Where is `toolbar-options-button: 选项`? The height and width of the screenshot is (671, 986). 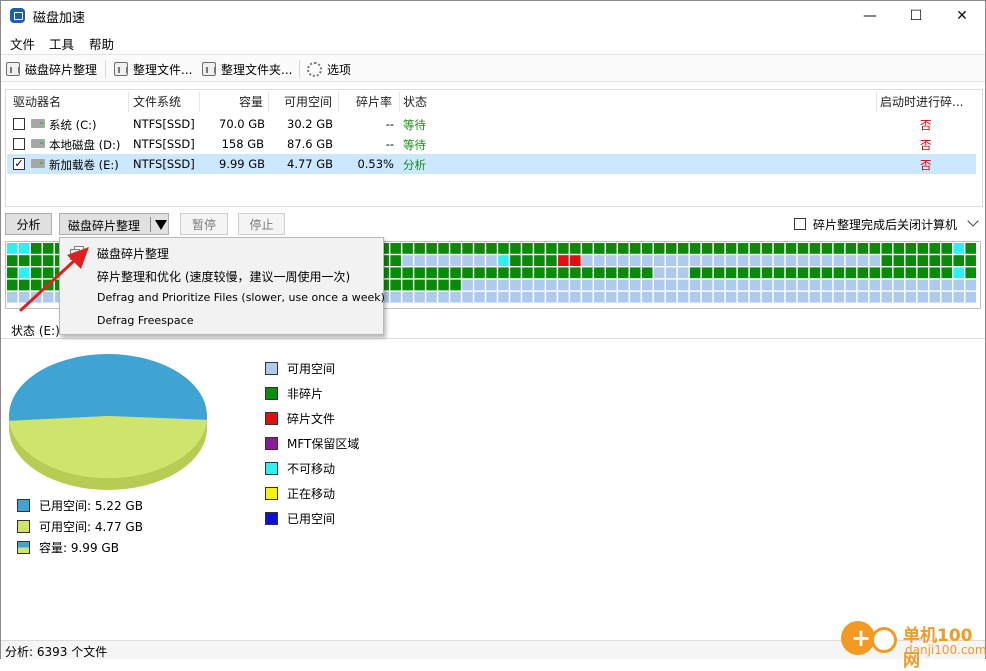
toolbar-options-button: 选项 is located at coordinates (329, 69).